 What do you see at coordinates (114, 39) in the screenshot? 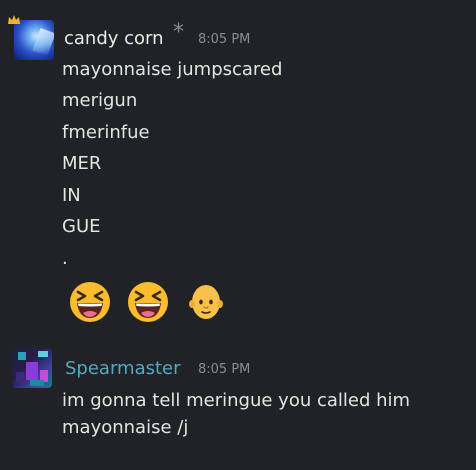
I see `author-name: candy corn` at bounding box center [114, 39].